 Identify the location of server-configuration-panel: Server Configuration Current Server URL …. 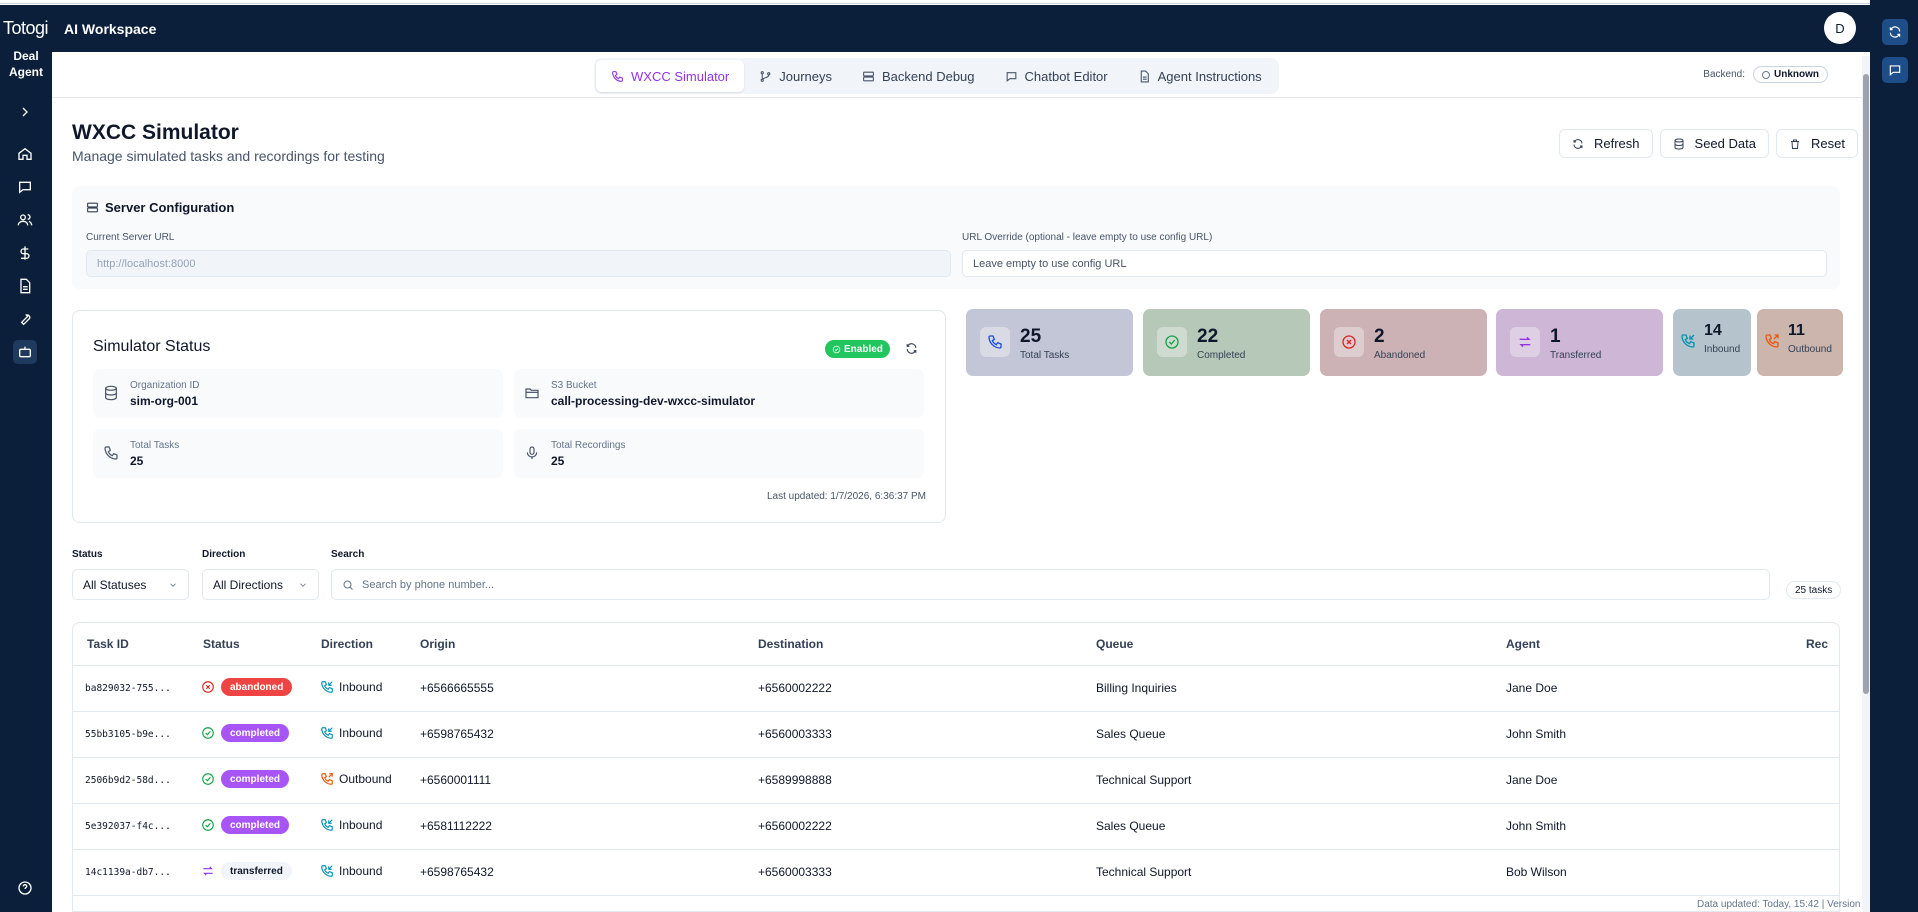
(956, 237).